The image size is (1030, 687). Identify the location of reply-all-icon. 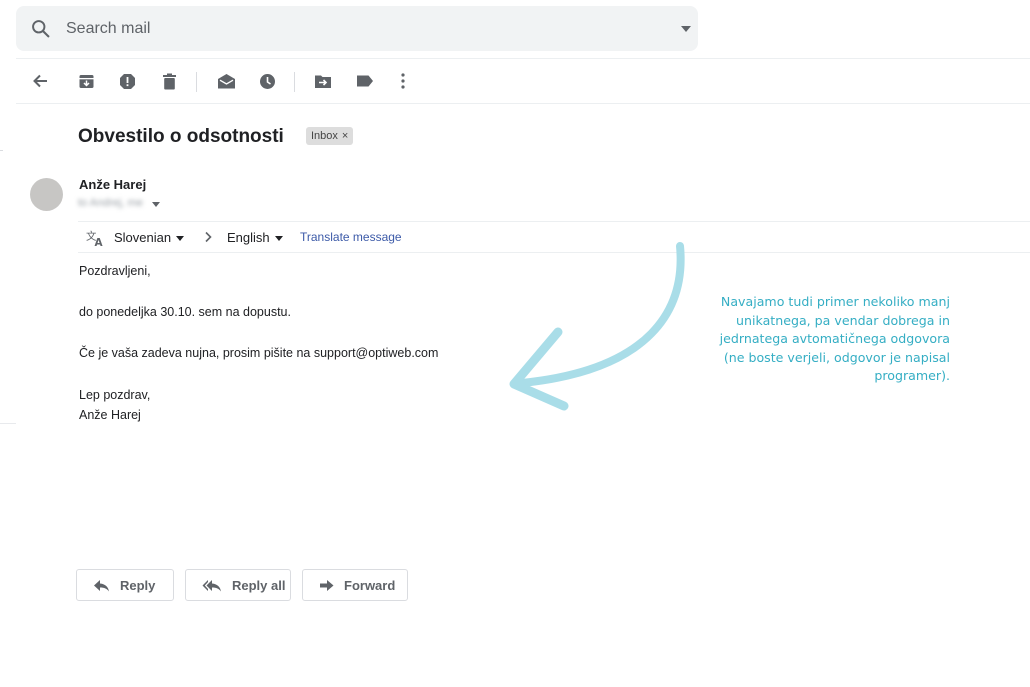
(211, 585).